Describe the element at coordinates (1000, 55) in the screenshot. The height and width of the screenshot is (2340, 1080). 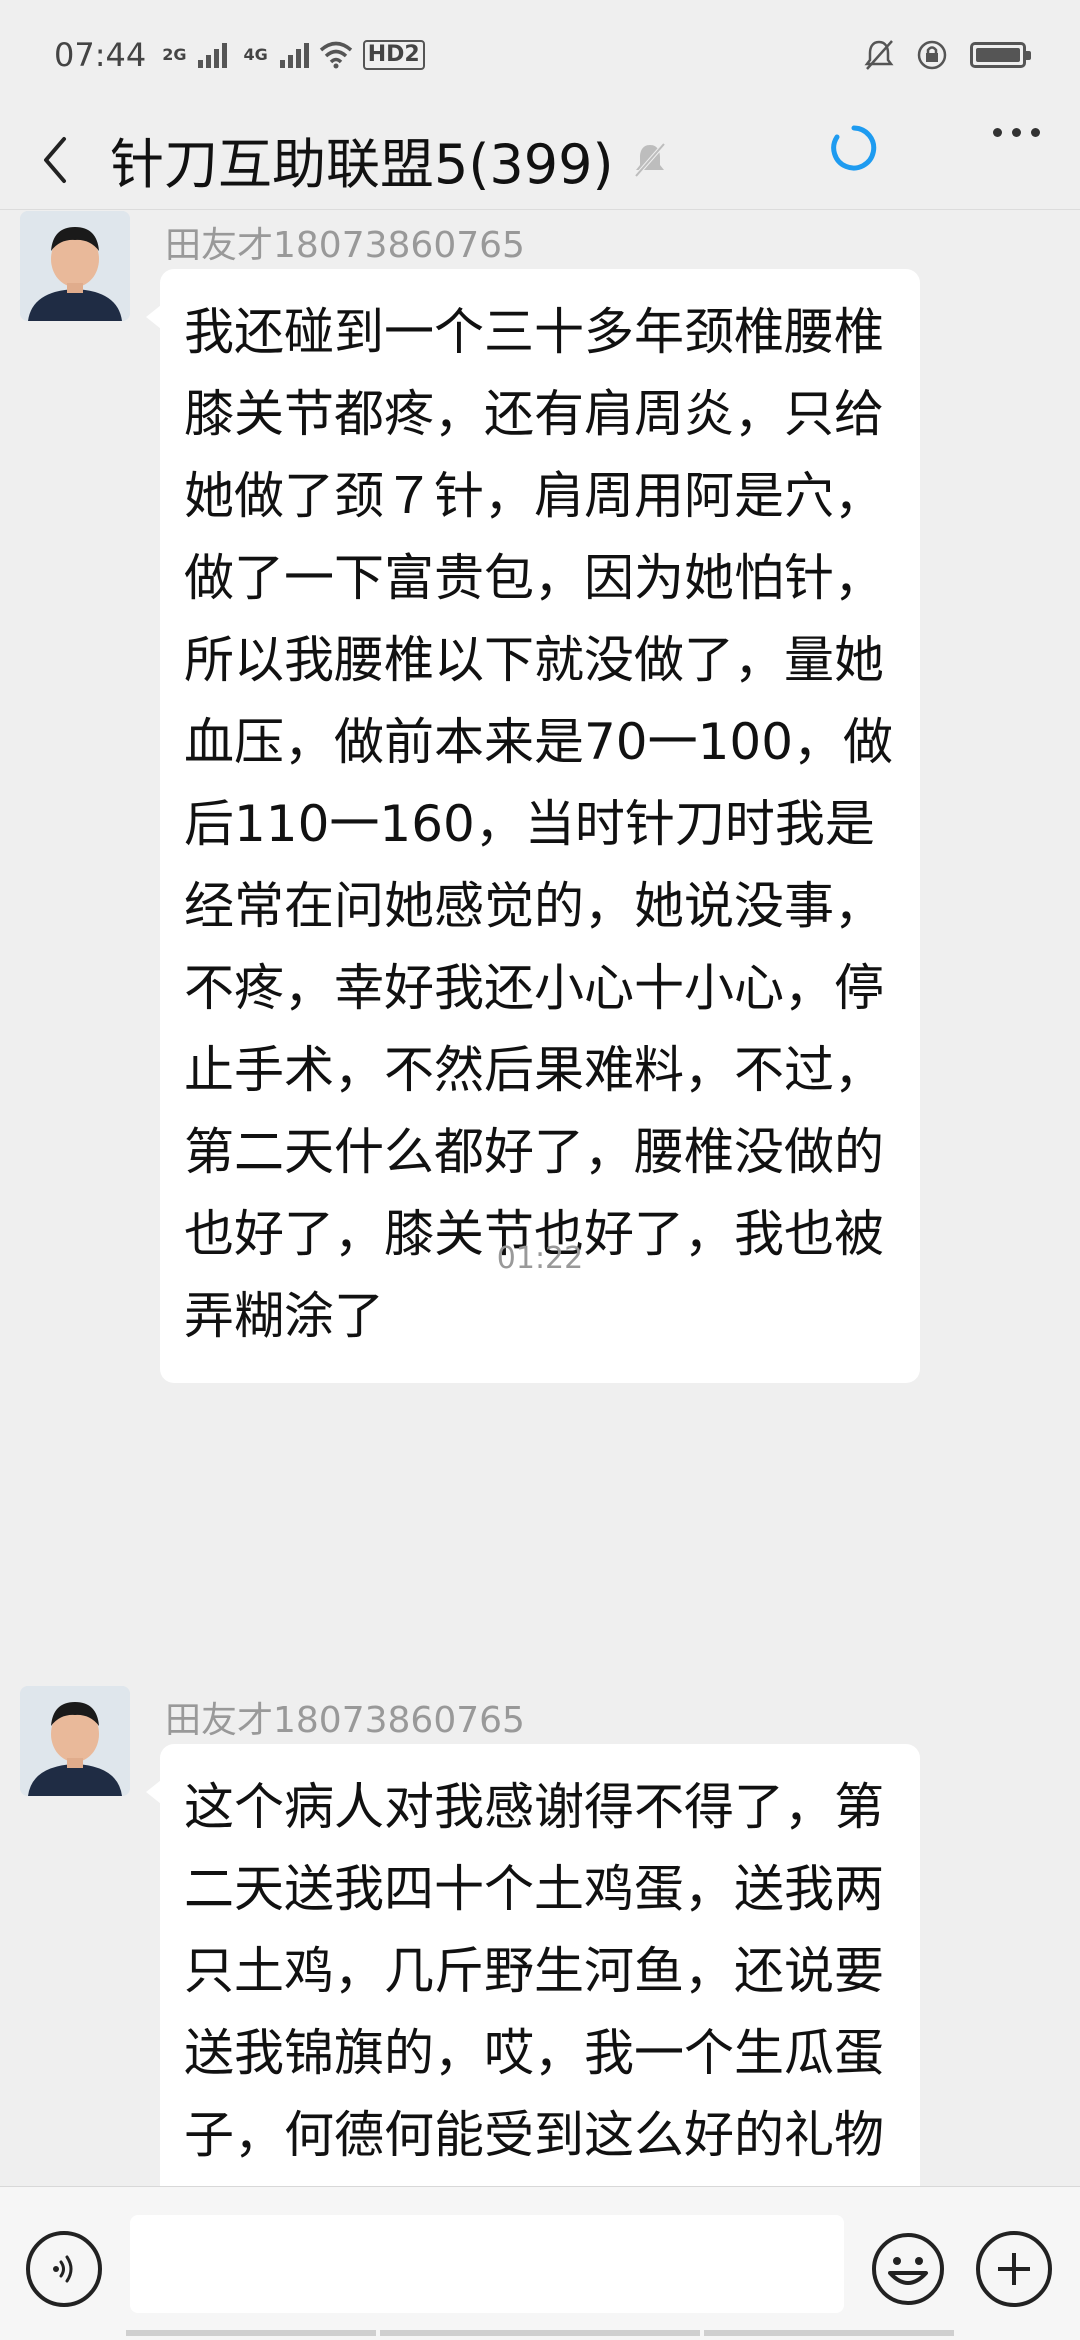
I see `battery-icon` at that location.